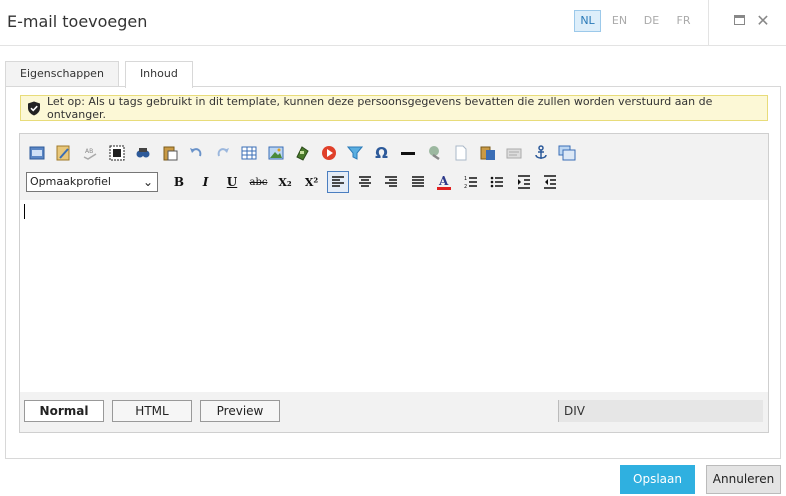 Image resolution: width=786 pixels, height=496 pixels. I want to click on strike-glyph: abc, so click(258, 182).